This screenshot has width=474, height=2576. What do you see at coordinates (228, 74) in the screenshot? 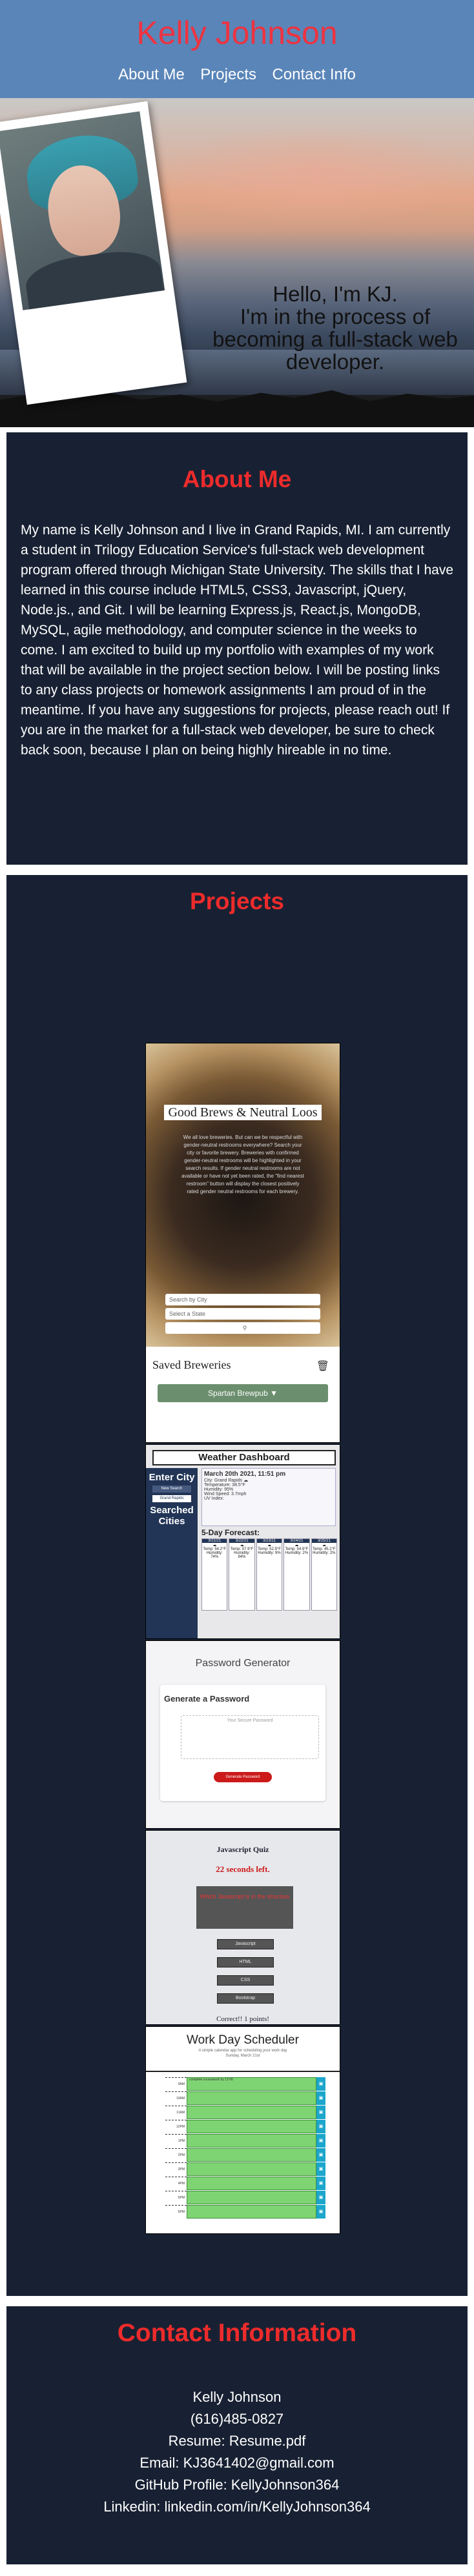
I see `nav-projects-link: Projects` at bounding box center [228, 74].